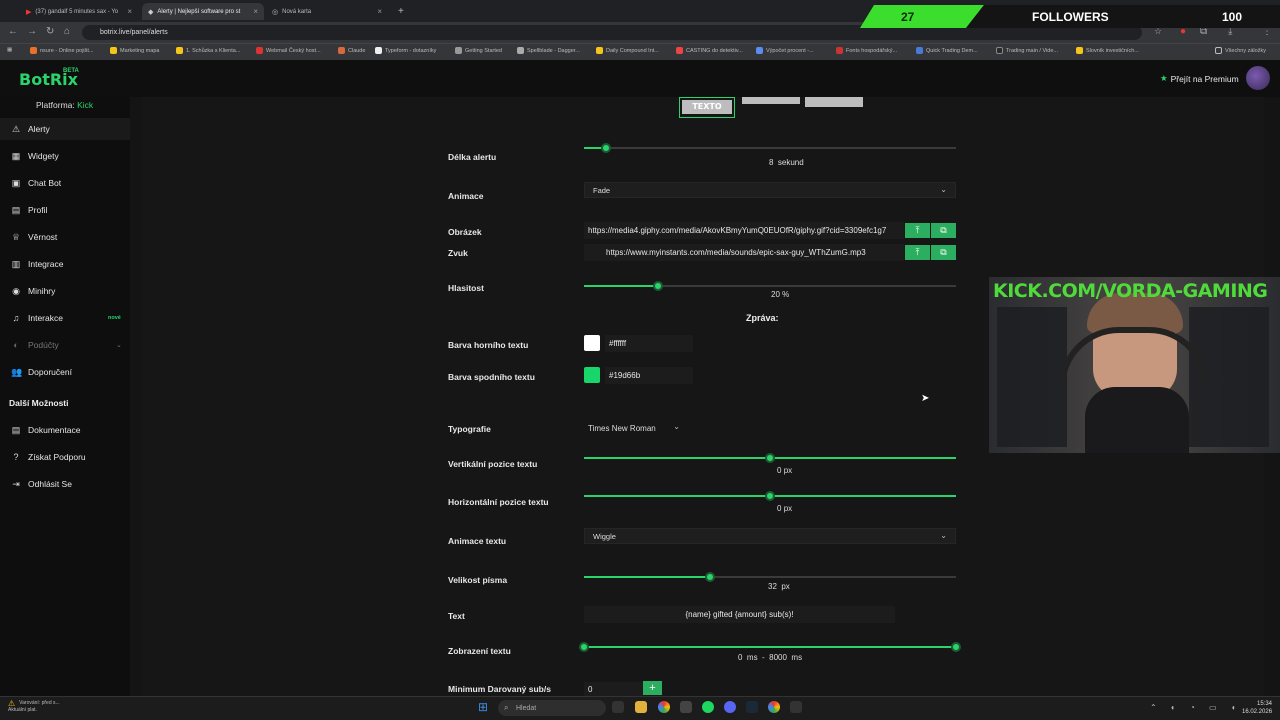  Describe the element at coordinates (50, 31) in the screenshot. I see `reload-icon: ↻` at that location.